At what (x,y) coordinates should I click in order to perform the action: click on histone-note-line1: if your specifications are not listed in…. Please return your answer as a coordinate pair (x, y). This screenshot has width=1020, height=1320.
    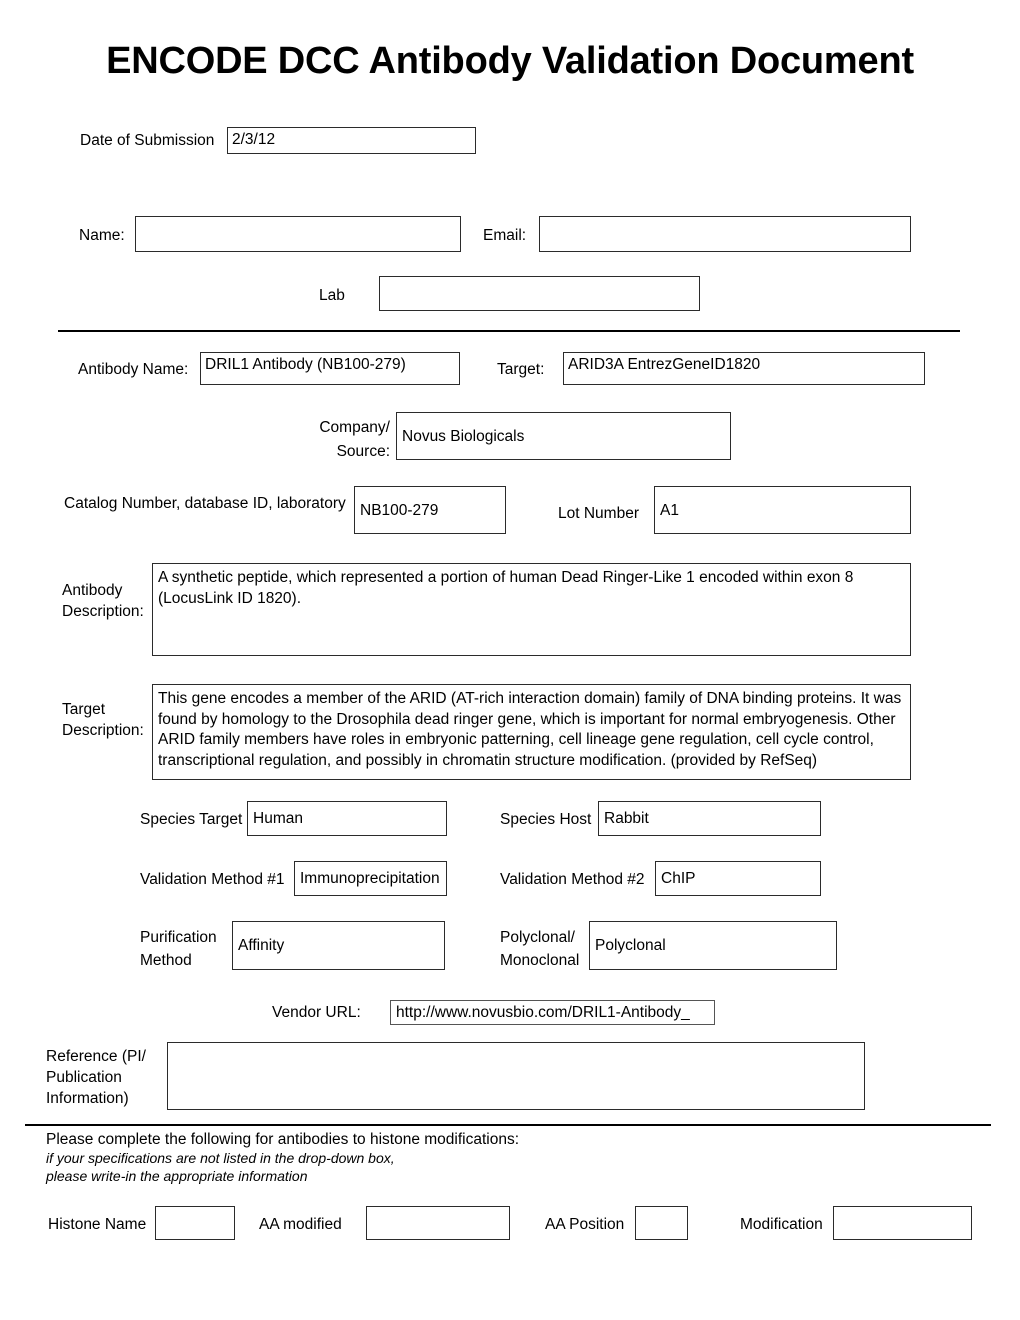
    Looking at the image, I should click on (220, 1158).